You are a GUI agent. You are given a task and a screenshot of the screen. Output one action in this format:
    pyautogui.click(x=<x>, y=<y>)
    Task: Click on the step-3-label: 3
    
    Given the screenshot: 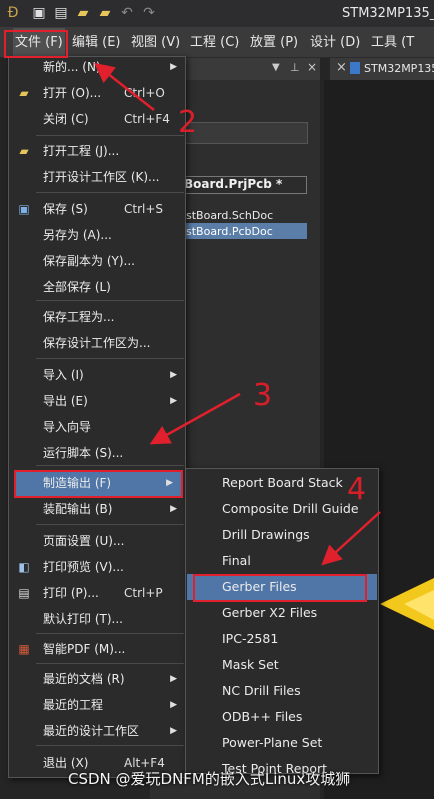 What is the action you would take?
    pyautogui.click(x=263, y=395)
    